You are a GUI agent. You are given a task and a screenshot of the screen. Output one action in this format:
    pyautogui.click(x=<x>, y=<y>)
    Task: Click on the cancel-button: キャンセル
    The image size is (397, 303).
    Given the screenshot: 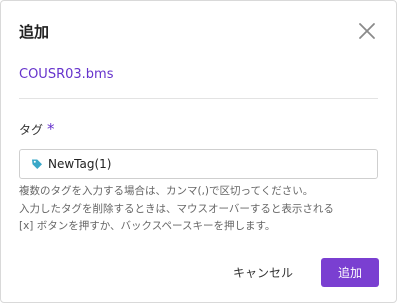 What is the action you would take?
    pyautogui.click(x=263, y=272)
    